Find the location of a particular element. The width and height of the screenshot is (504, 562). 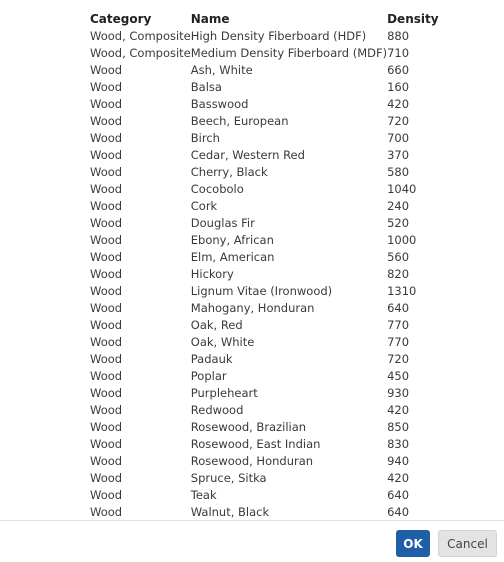

cell-density: 1310 is located at coordinates (402, 291).